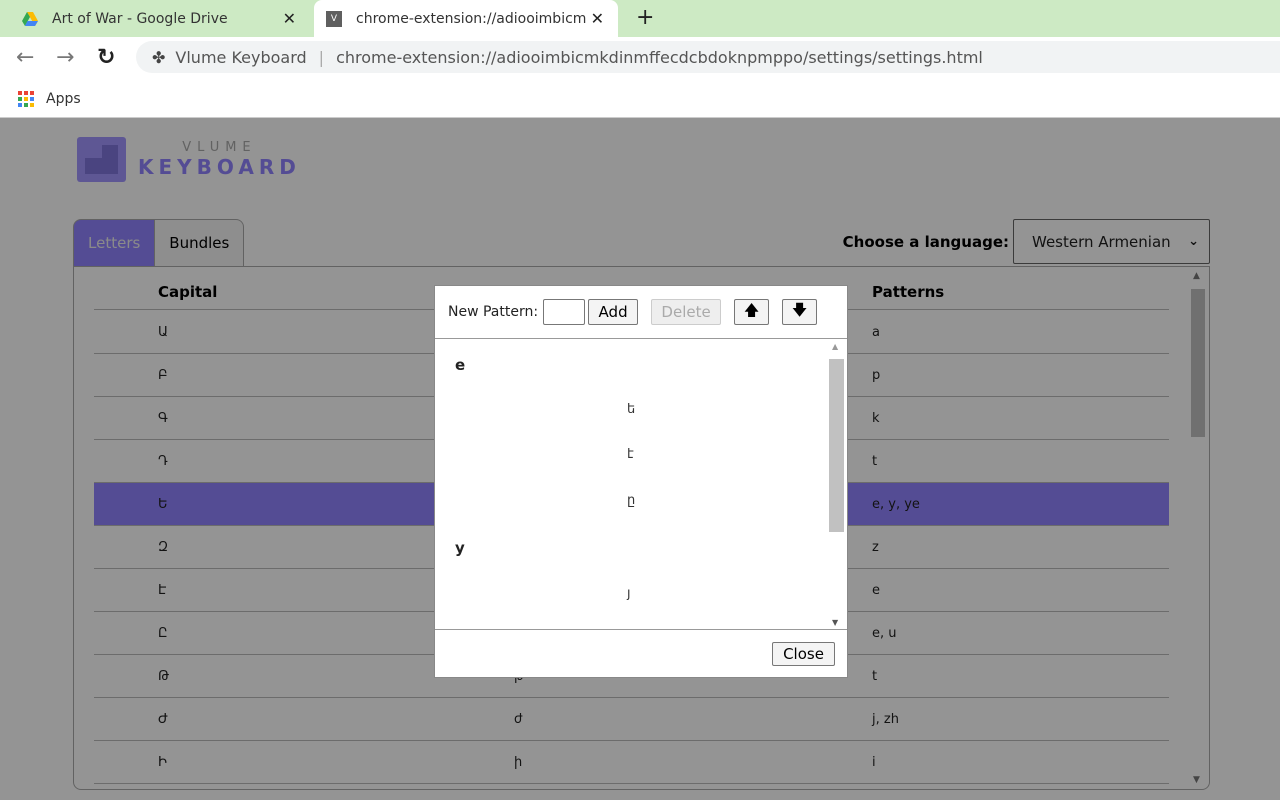 The image size is (1280, 800). Describe the element at coordinates (640, 99) in the screenshot. I see `bookmarks-bar: Apps` at that location.